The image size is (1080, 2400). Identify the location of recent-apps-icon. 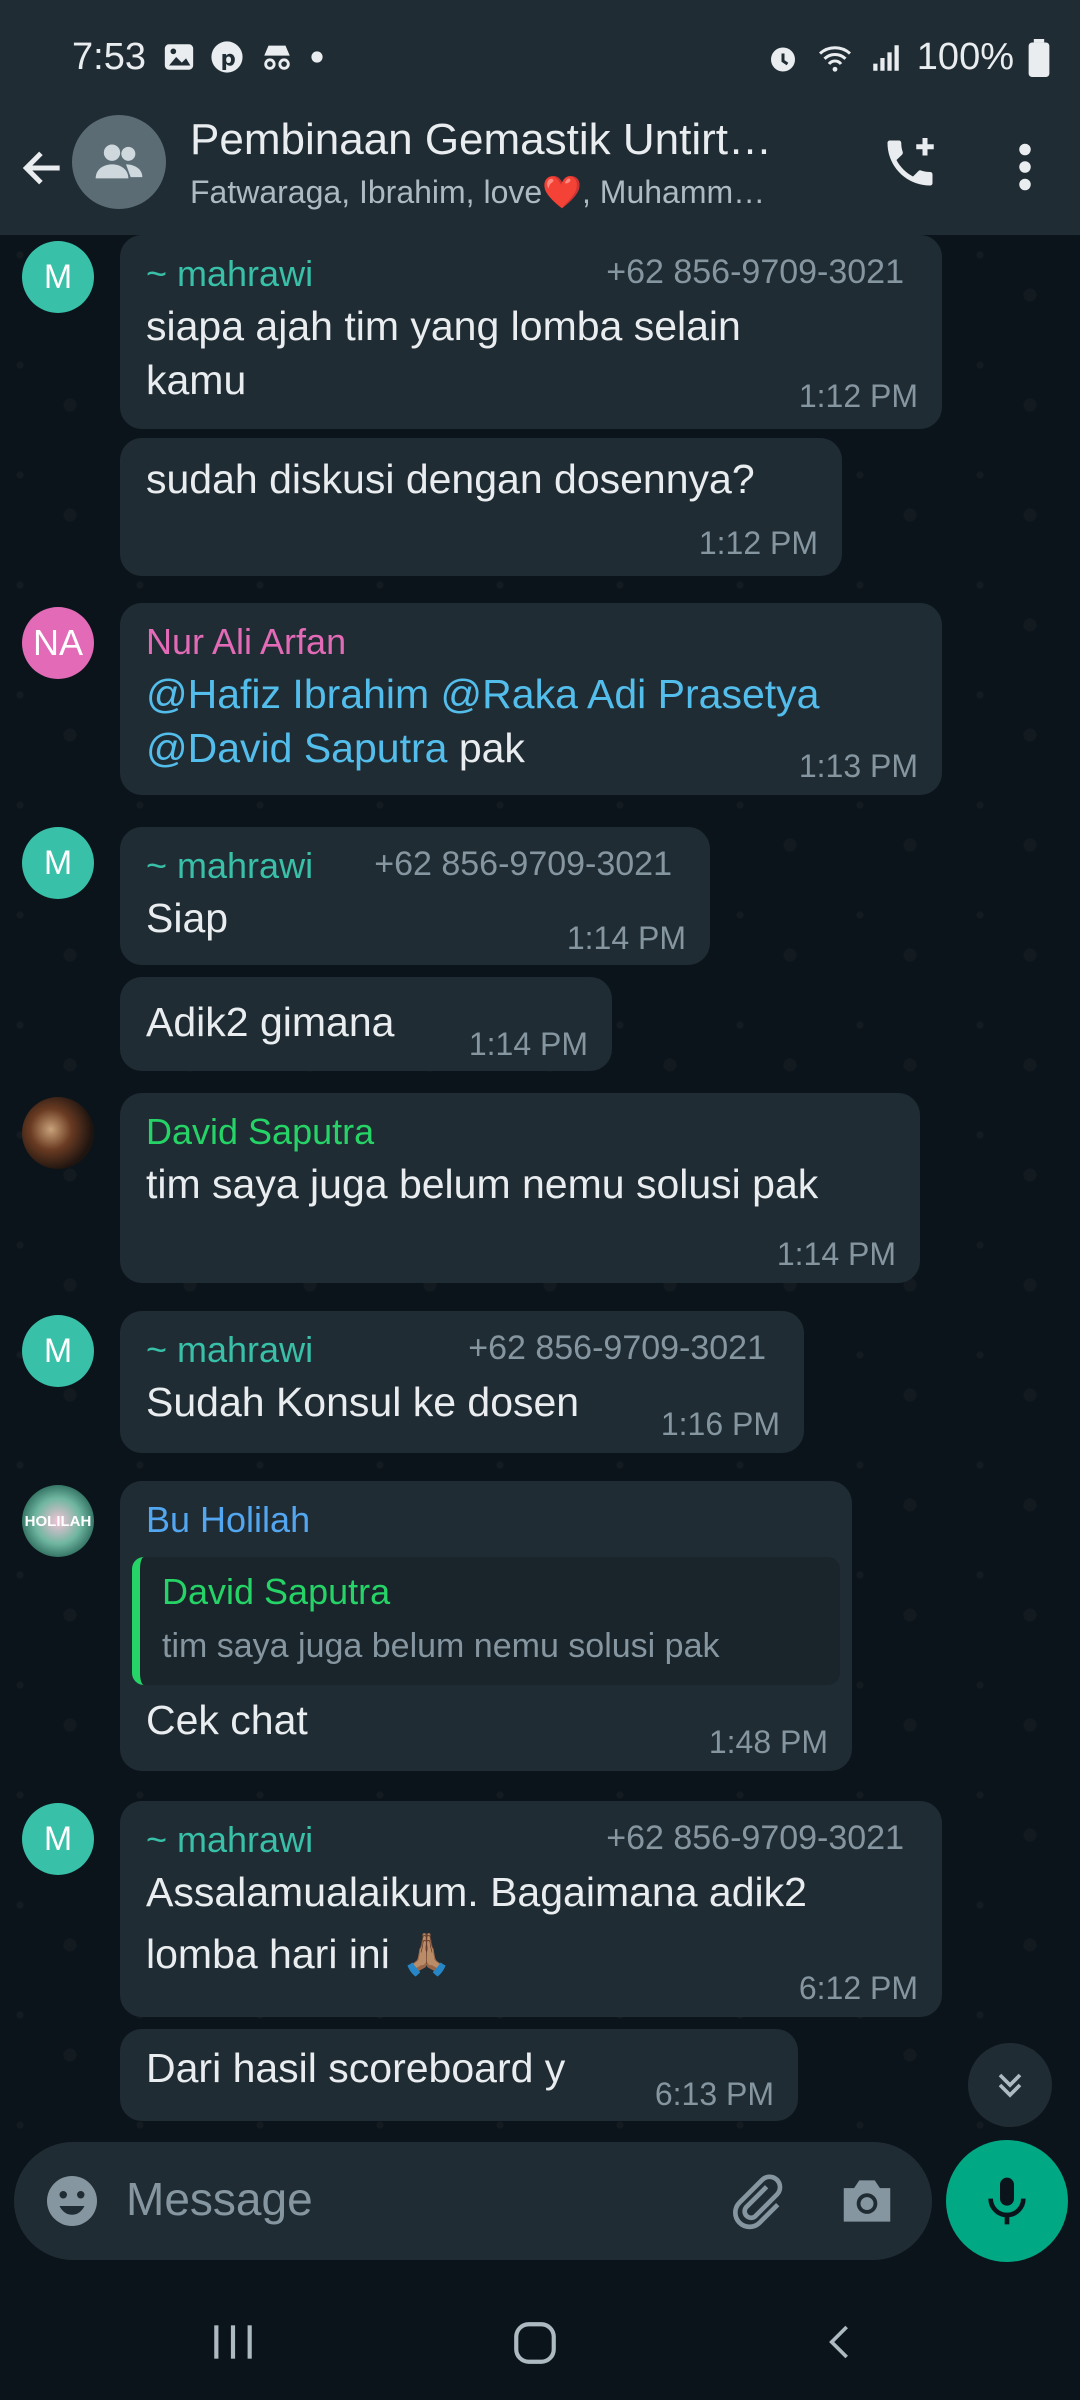
(233, 2342).